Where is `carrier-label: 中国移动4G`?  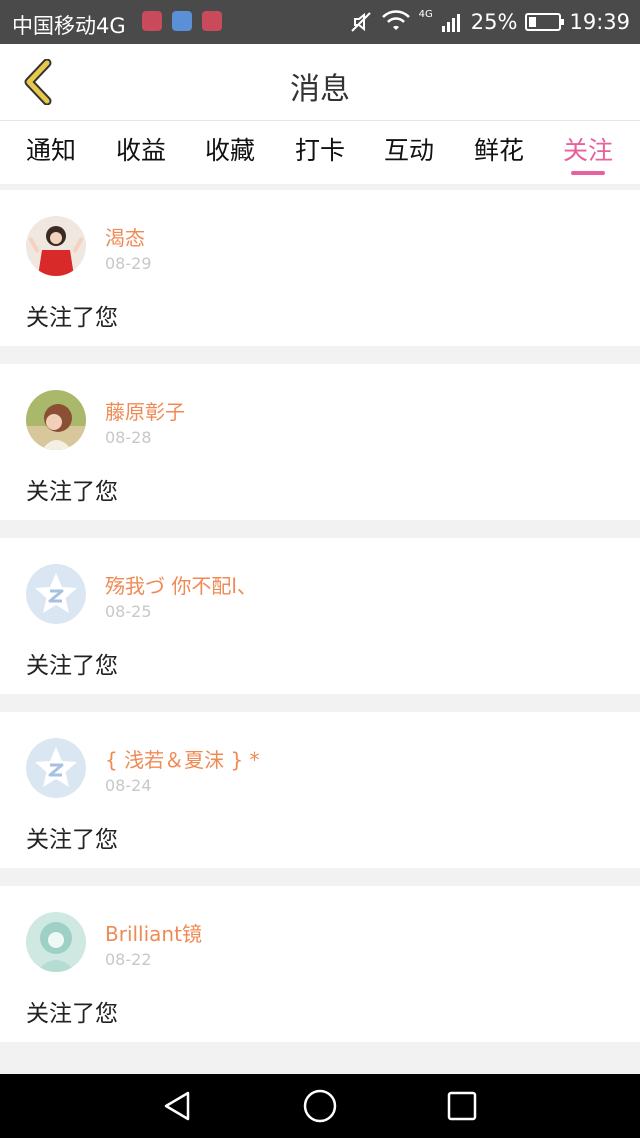
carrier-label: 中国移动4G is located at coordinates (69, 26).